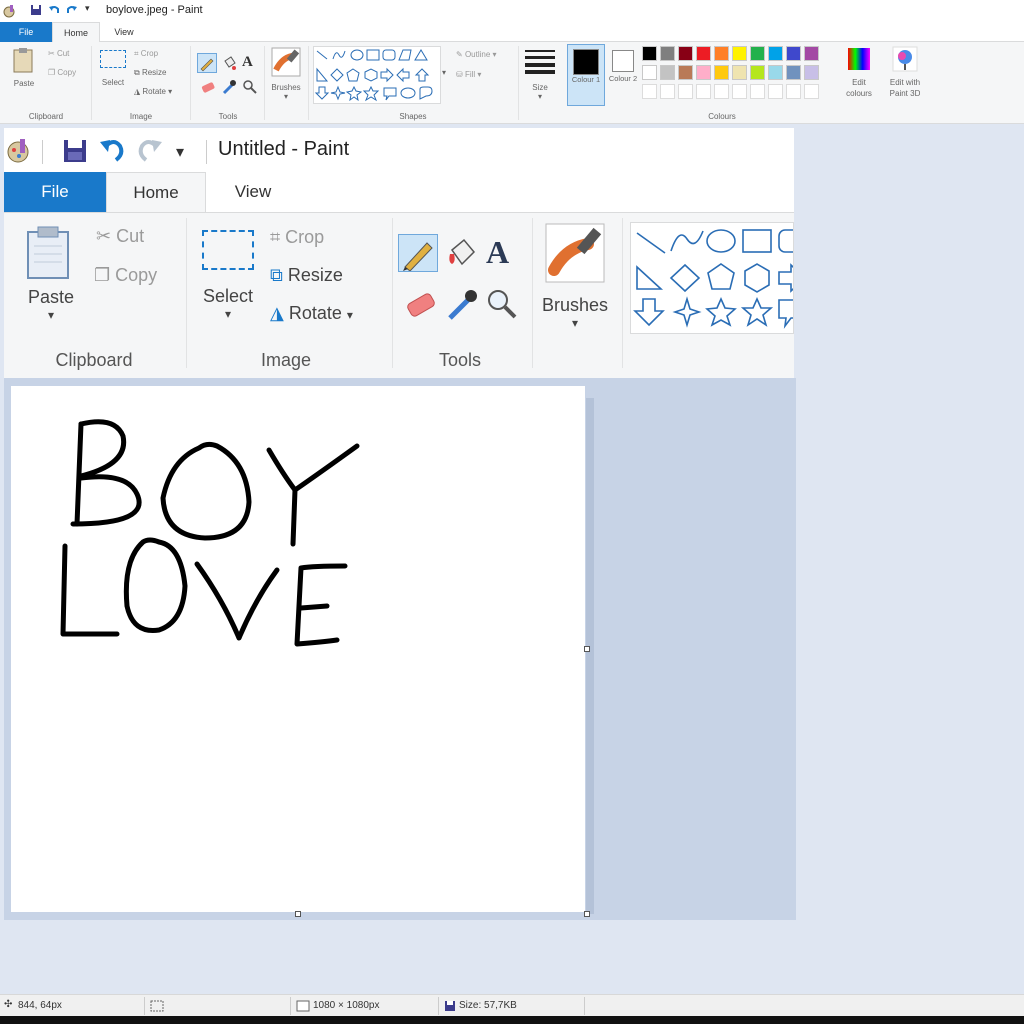  Describe the element at coordinates (905, 88) in the screenshot. I see `edit-with-paint3d-label: Edit with Paint 3D` at that location.